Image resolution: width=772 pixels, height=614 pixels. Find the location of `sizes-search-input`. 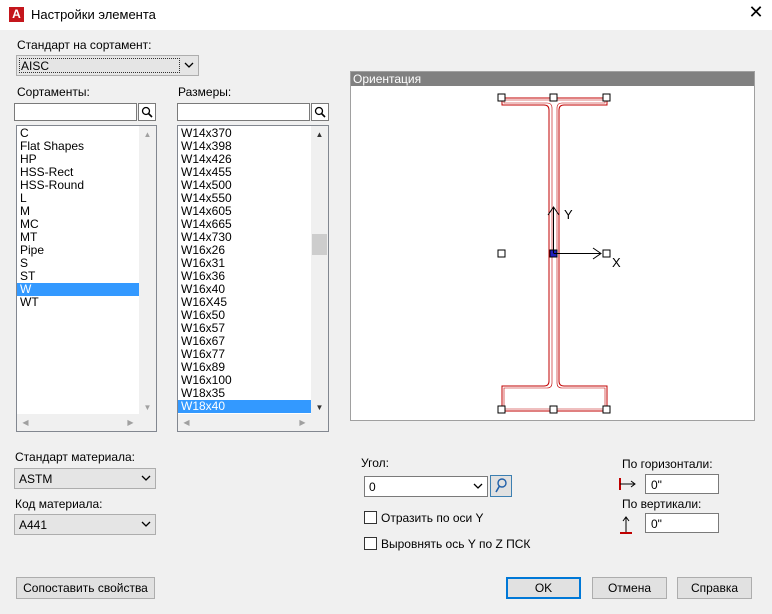

sizes-search-input is located at coordinates (243, 112).